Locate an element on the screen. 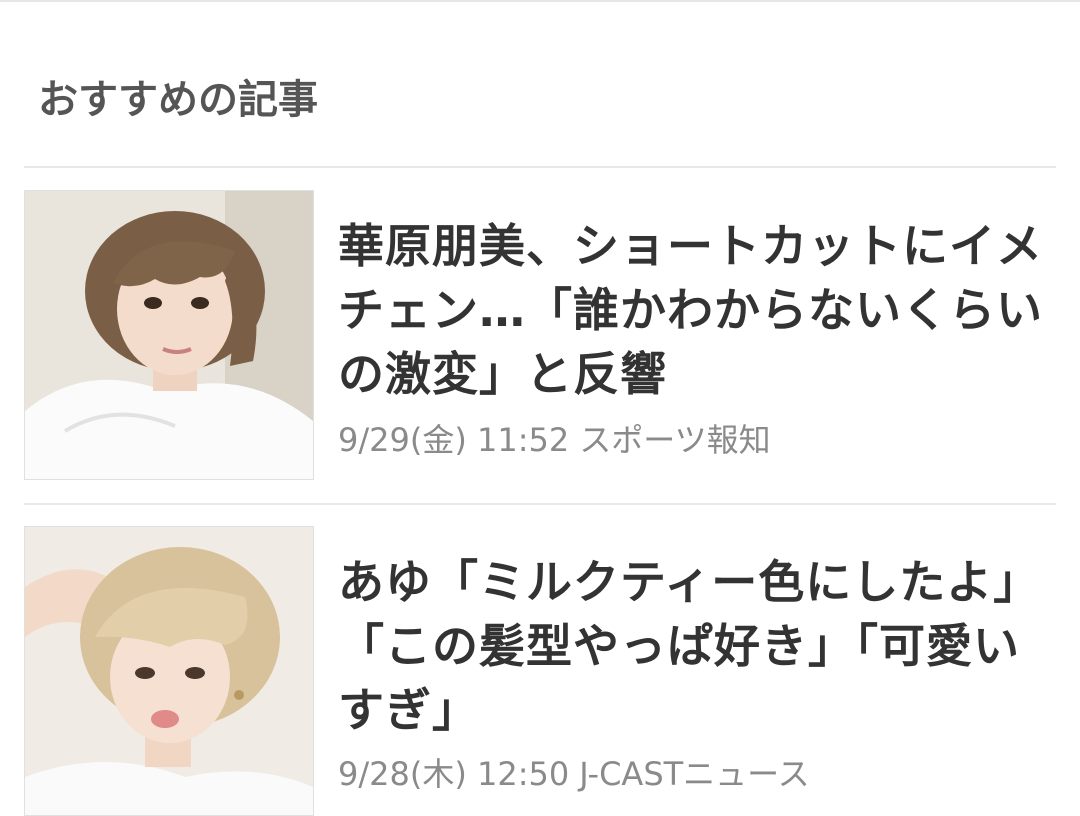 The image size is (1080, 816). woman-short-blonde-hair-photo-icon is located at coordinates (169, 671).